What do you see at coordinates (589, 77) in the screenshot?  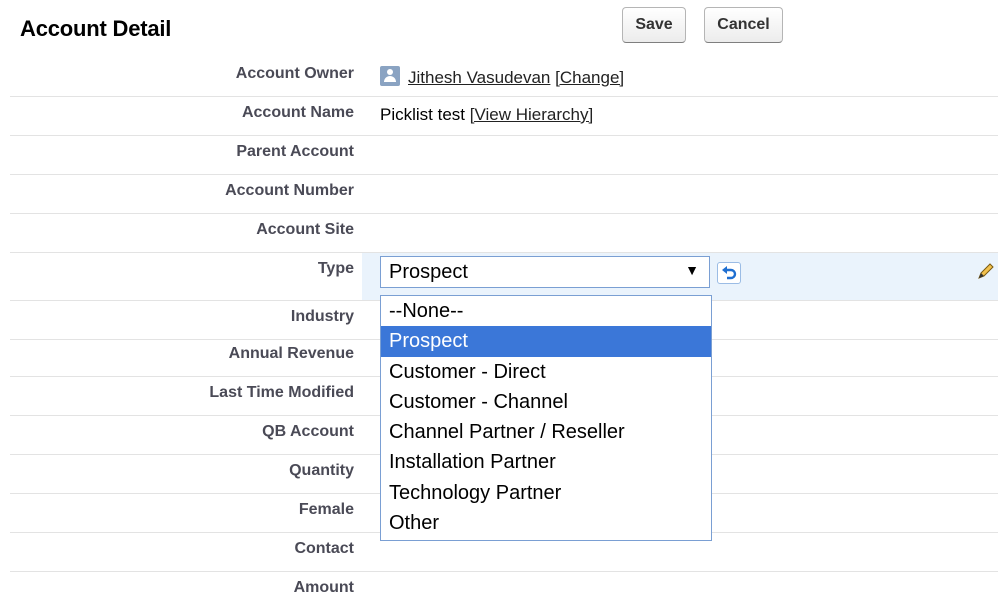 I see `change-owner-link: [Change]` at bounding box center [589, 77].